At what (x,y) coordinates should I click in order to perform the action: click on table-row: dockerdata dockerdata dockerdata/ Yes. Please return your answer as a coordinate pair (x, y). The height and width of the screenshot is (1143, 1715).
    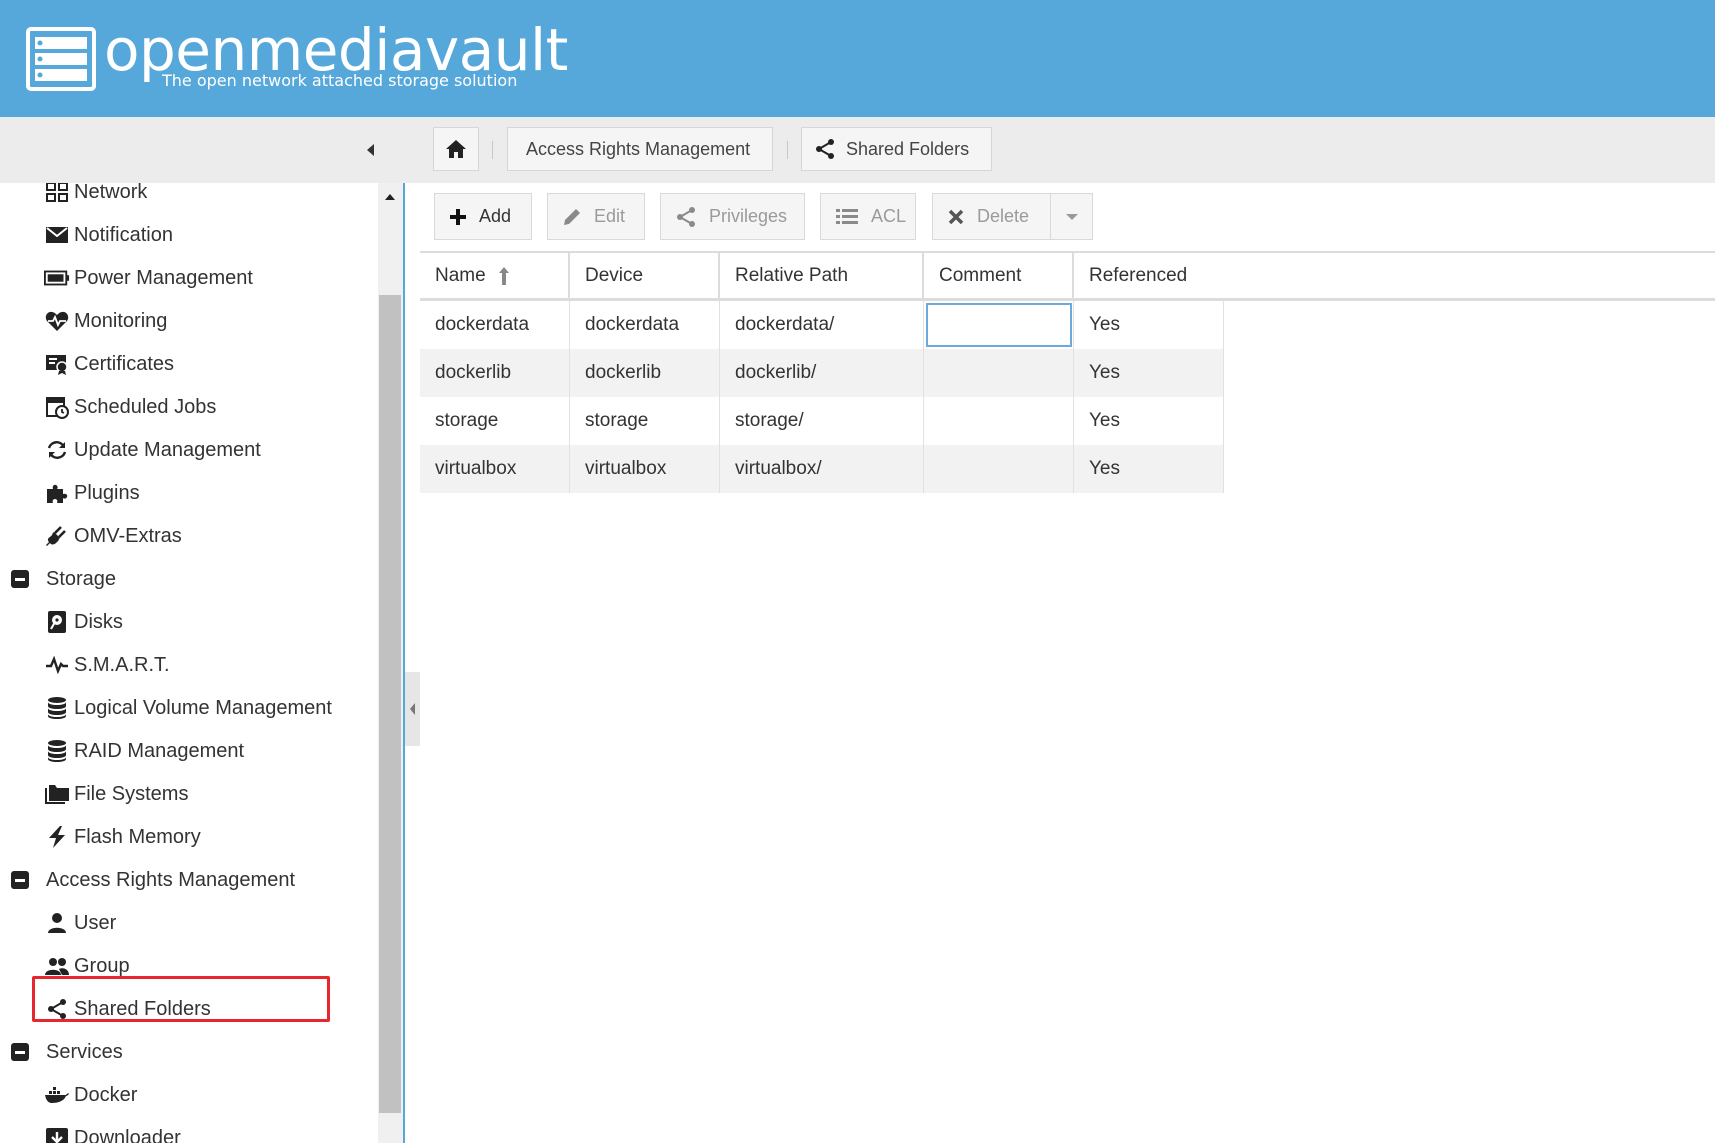
    Looking at the image, I should click on (822, 325).